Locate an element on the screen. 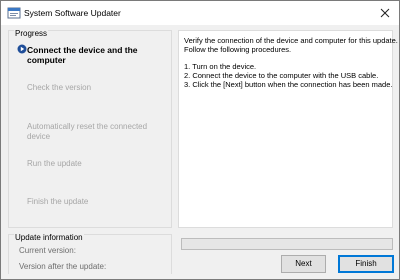  current-version-label: Current version: is located at coordinates (47, 250).